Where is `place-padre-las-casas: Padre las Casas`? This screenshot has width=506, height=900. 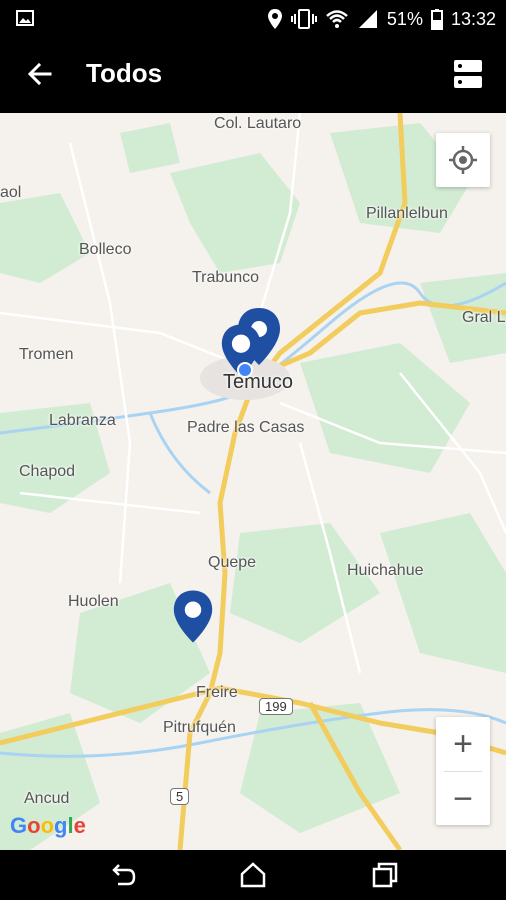
place-padre-las-casas: Padre las Casas is located at coordinates (246, 427).